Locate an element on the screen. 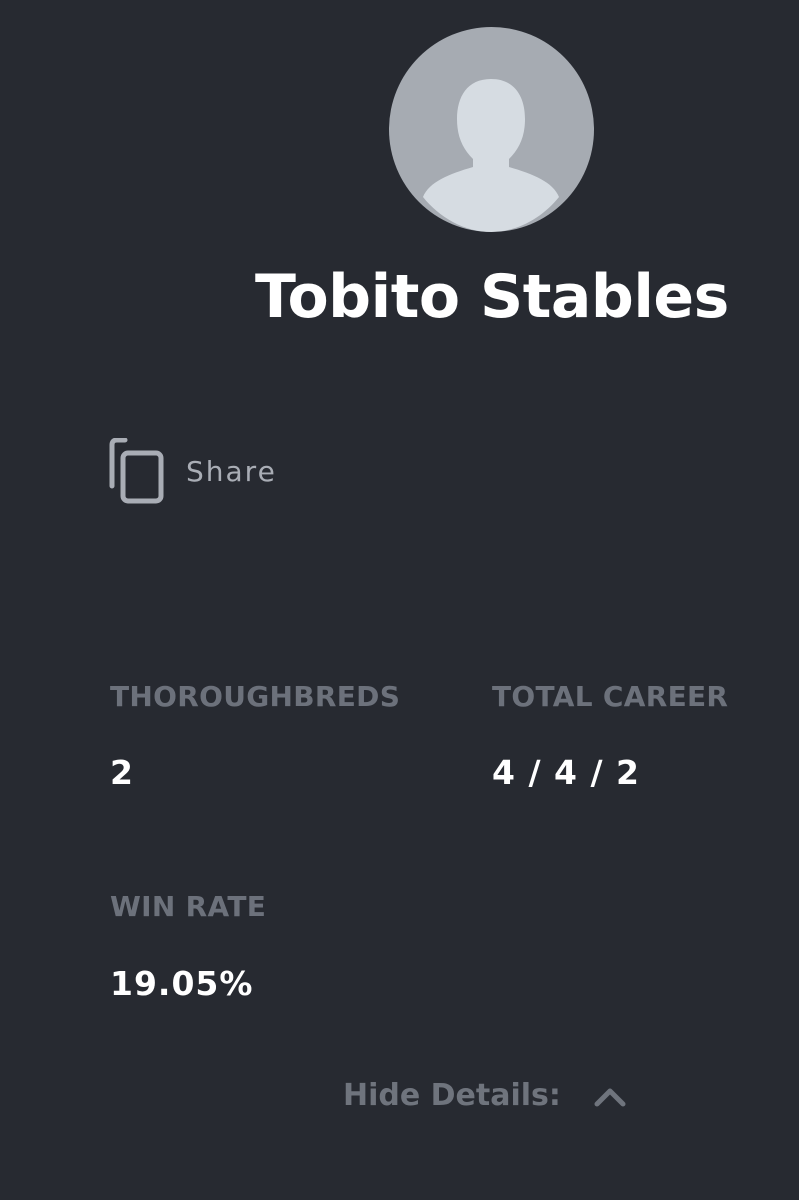 Image resolution: width=799 pixels, height=1200 pixels. avatar is located at coordinates (491, 129).